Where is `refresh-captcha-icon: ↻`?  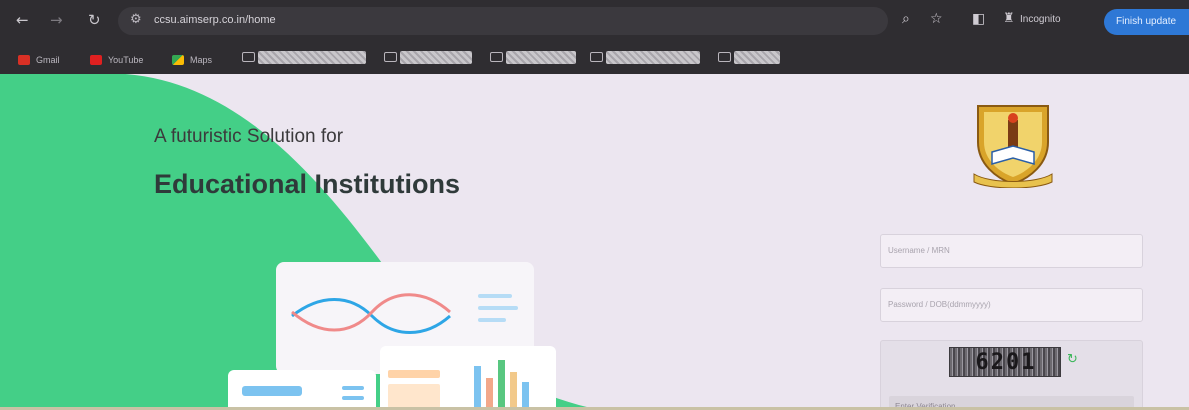 refresh-captcha-icon: ↻ is located at coordinates (1072, 359).